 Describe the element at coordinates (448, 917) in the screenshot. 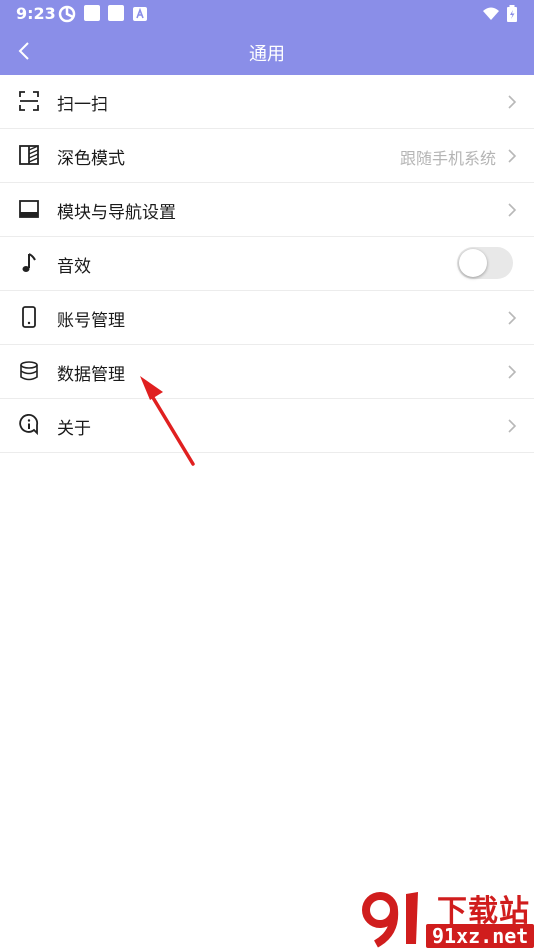

I see `watermark: 下载站 91xz.net` at that location.